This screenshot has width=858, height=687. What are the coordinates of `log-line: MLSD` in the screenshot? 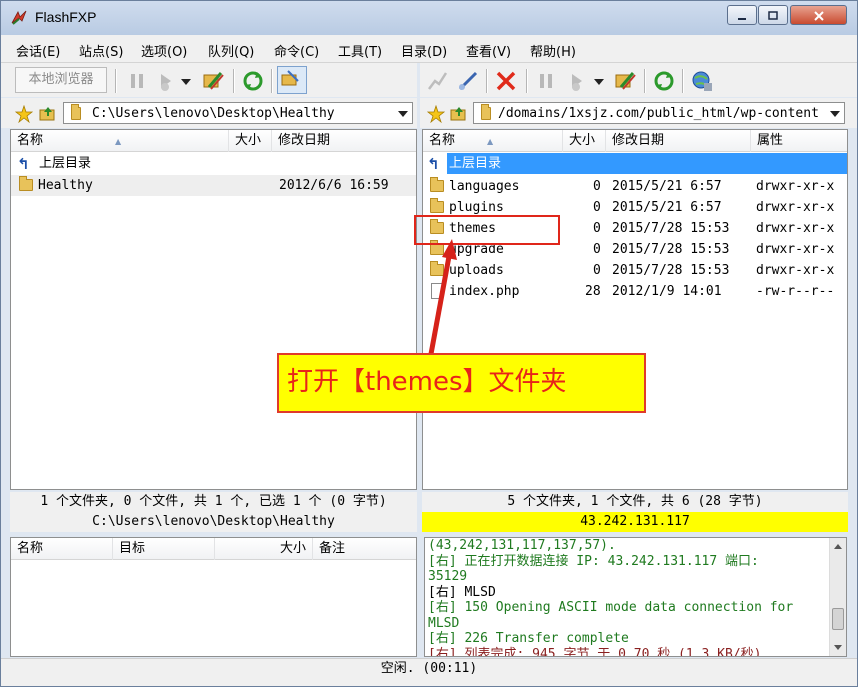 It's located at (444, 623).